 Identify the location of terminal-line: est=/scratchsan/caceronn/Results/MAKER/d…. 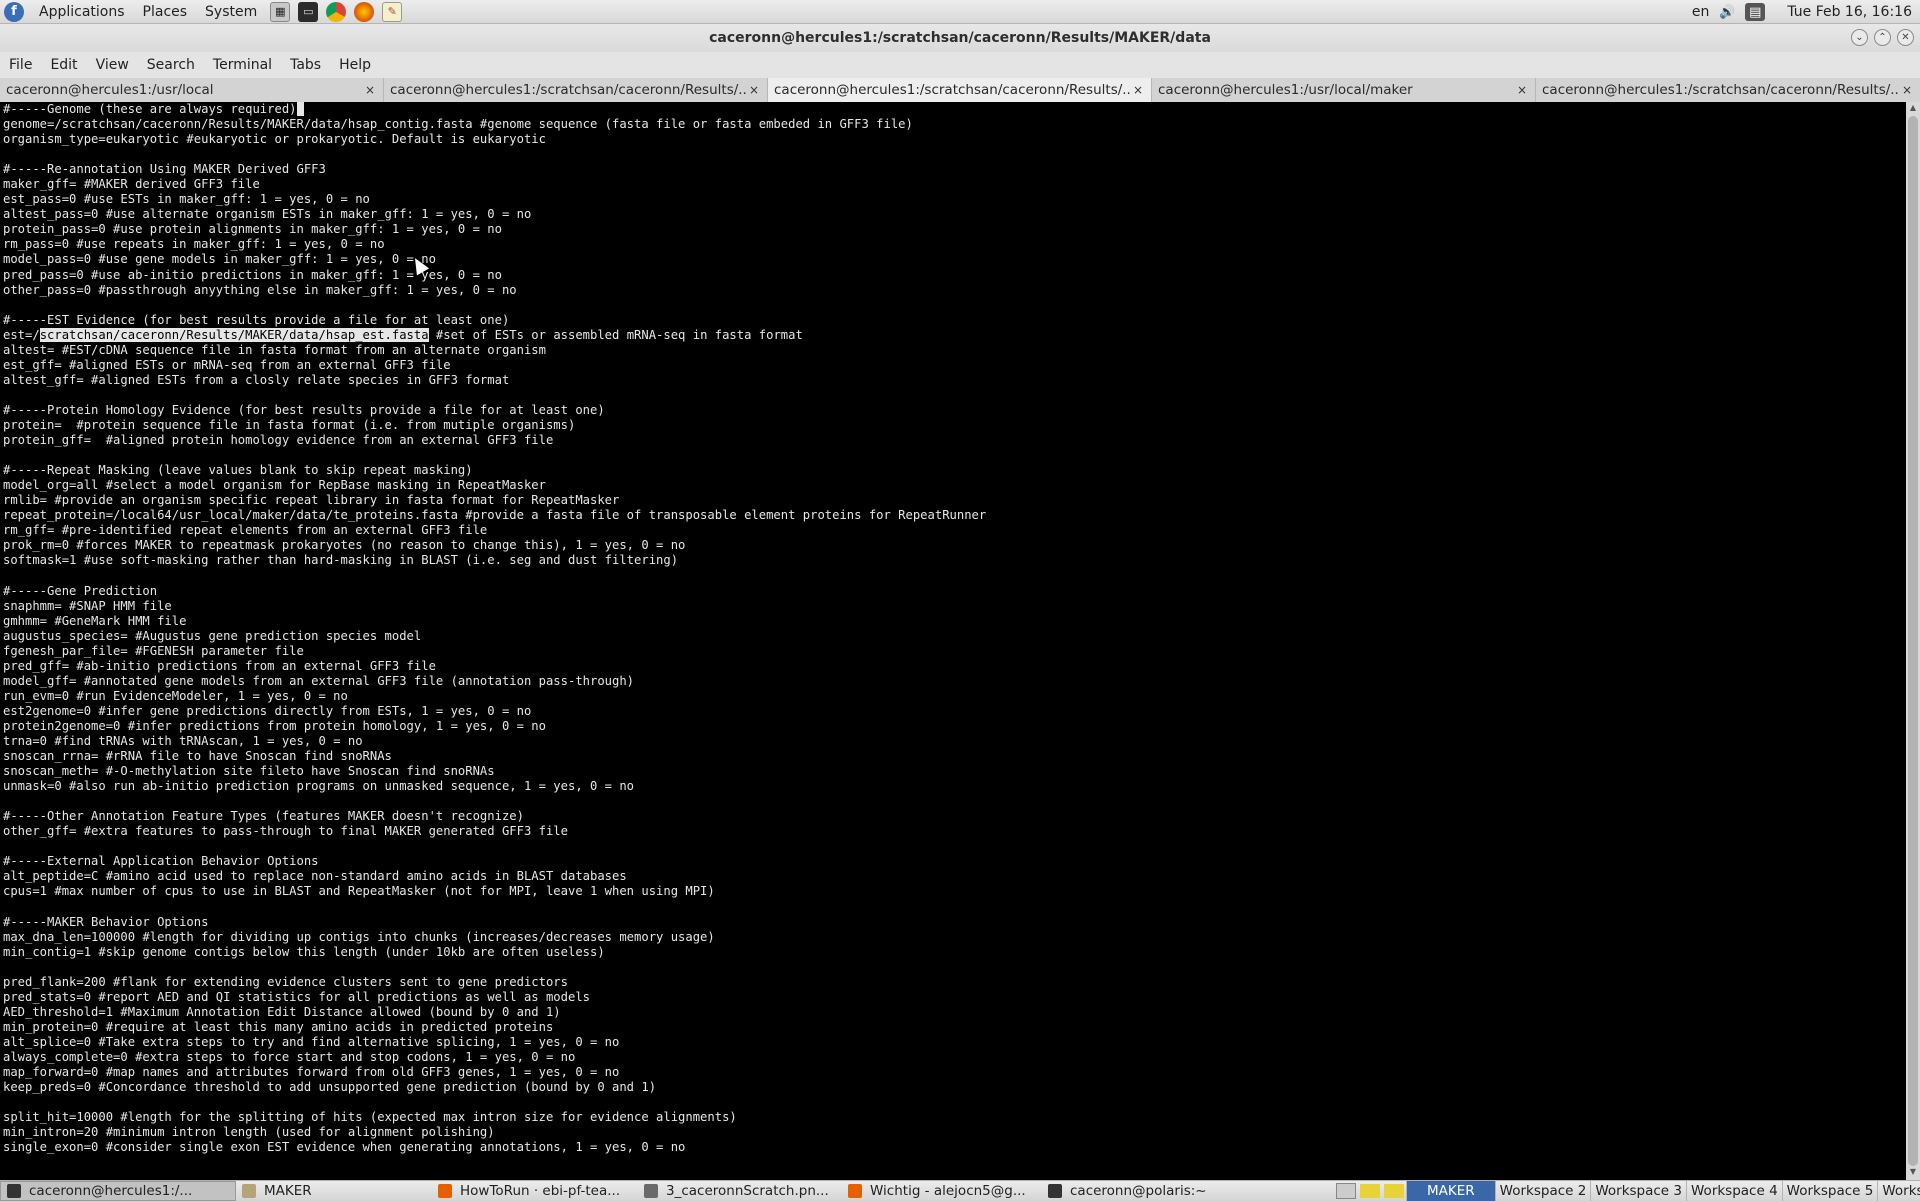
(403, 334).